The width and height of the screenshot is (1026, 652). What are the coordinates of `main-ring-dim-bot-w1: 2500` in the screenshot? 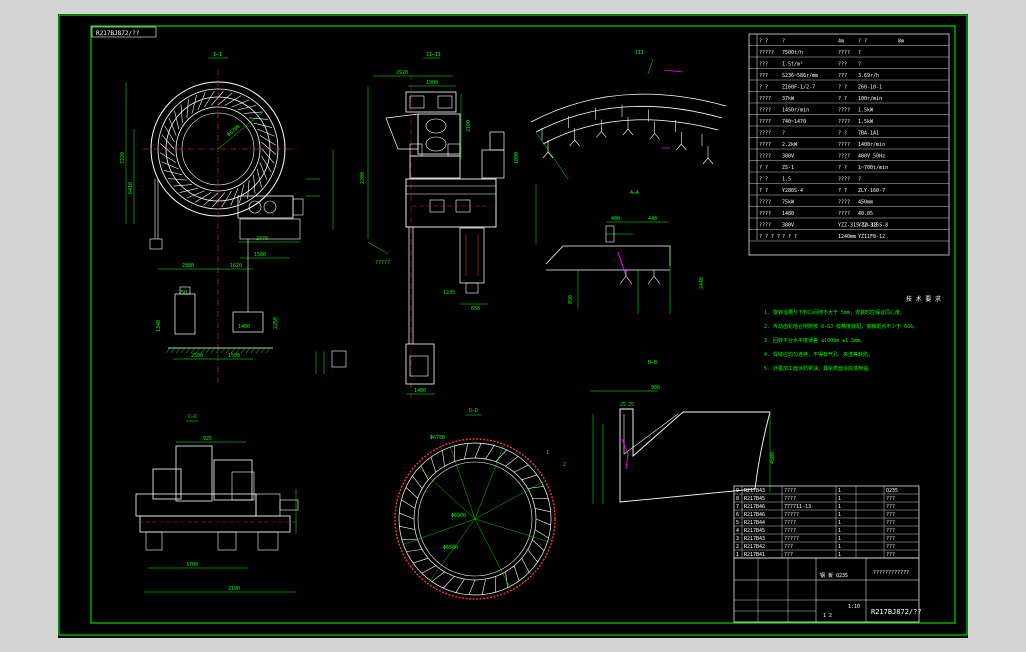 It's located at (197, 356).